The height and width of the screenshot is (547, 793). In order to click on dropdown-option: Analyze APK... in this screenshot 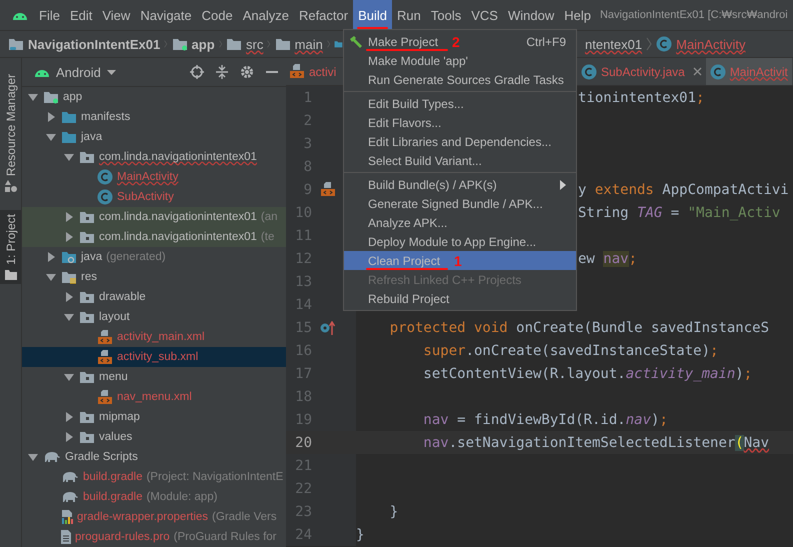, I will do `click(460, 222)`.